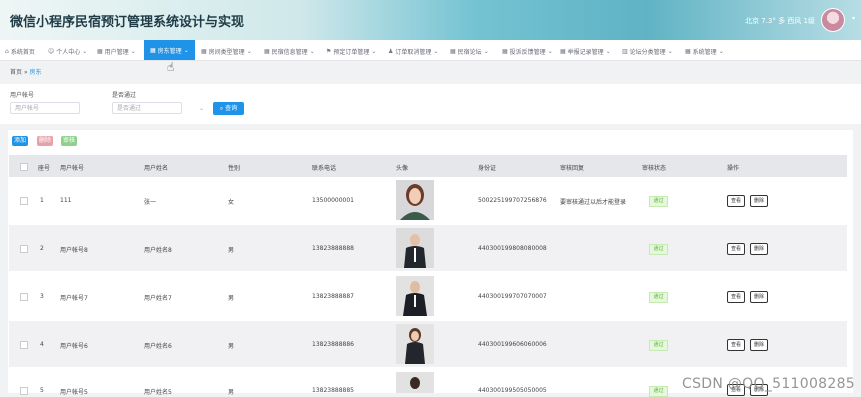 The height and width of the screenshot is (397, 861). What do you see at coordinates (69, 141) in the screenshot?
I see `review-button: 审核` at bounding box center [69, 141].